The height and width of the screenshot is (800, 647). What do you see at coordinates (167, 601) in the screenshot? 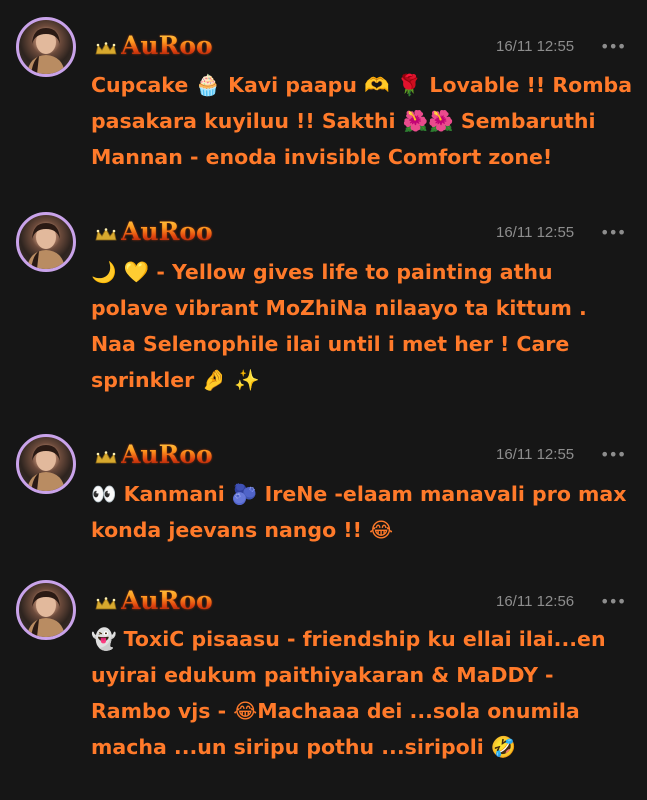
I see `username: AuRoo` at bounding box center [167, 601].